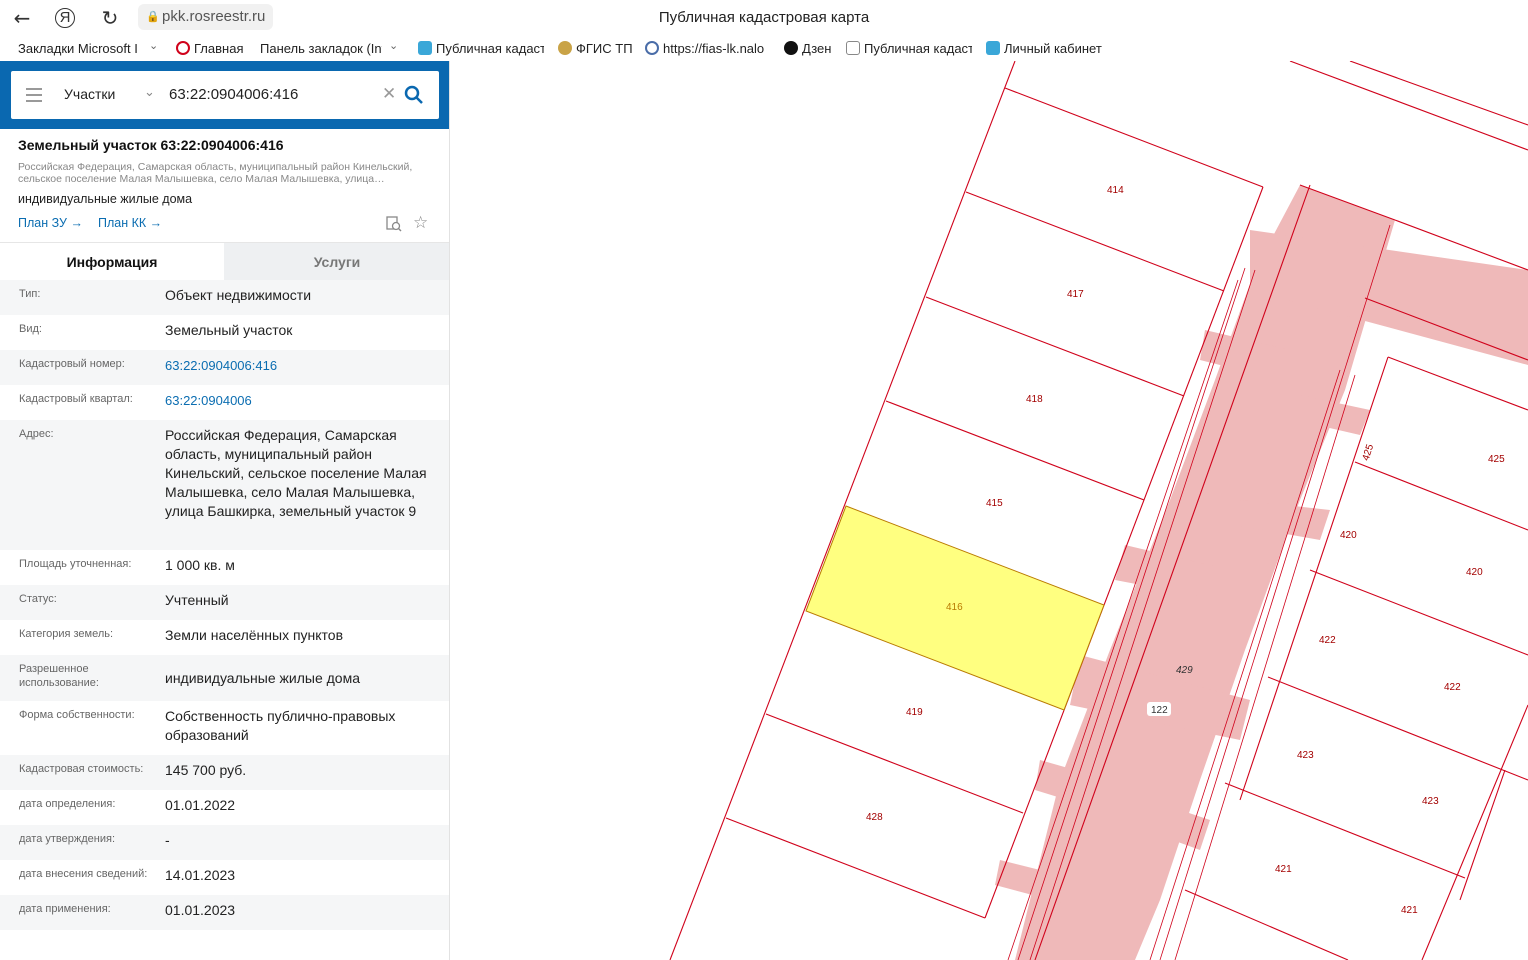 The width and height of the screenshot is (1528, 960). I want to click on dzen-icon, so click(791, 48).